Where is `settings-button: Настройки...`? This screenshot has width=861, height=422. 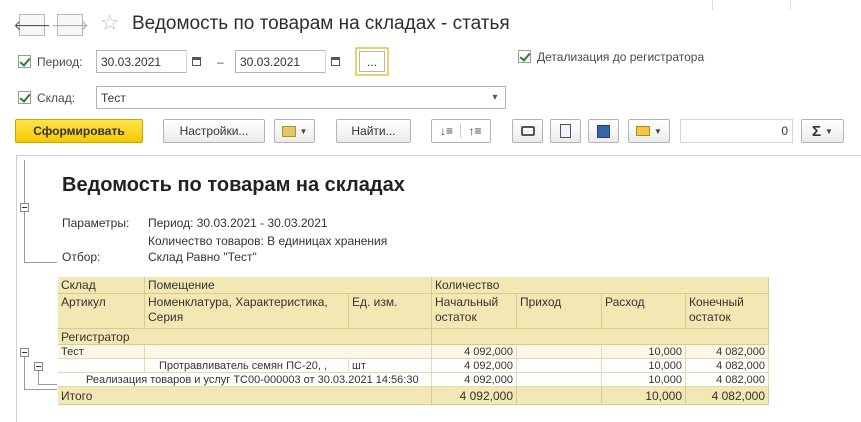
settings-button: Настройки... is located at coordinates (214, 131).